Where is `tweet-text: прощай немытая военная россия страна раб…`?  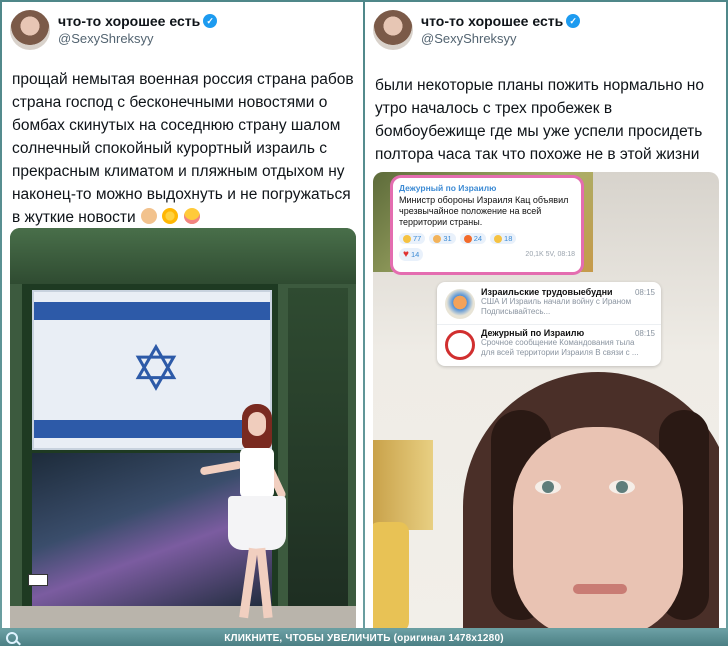
tweet-text: прощай немытая военная россия страна раб… is located at coordinates (183, 148).